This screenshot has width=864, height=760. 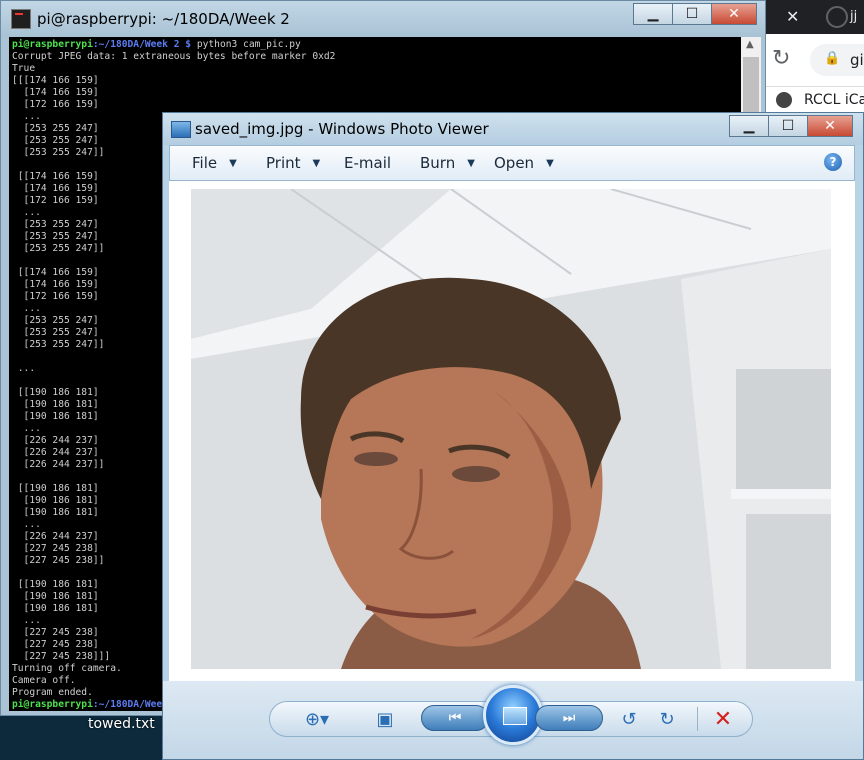 I want to click on terminal-line: [[[174 166 159], so click(x=55, y=80).